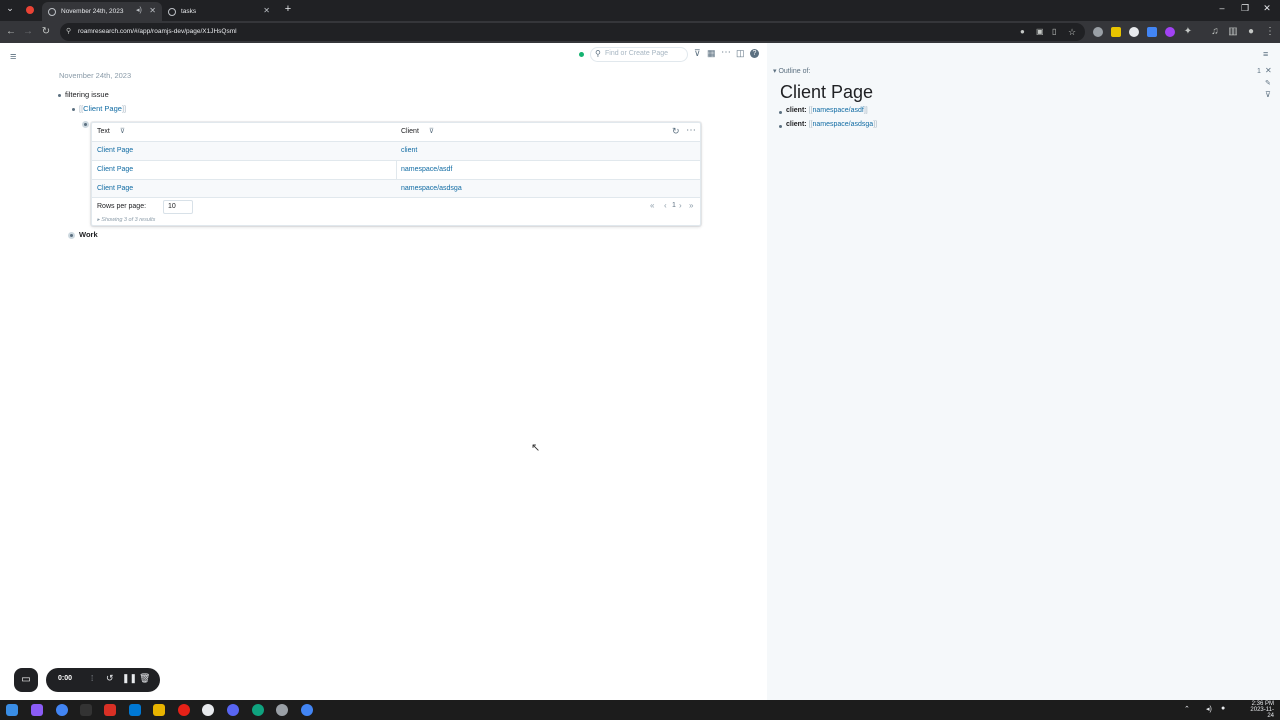  What do you see at coordinates (1223, 708) in the screenshot?
I see `tray-mic-icon: ●` at bounding box center [1223, 708].